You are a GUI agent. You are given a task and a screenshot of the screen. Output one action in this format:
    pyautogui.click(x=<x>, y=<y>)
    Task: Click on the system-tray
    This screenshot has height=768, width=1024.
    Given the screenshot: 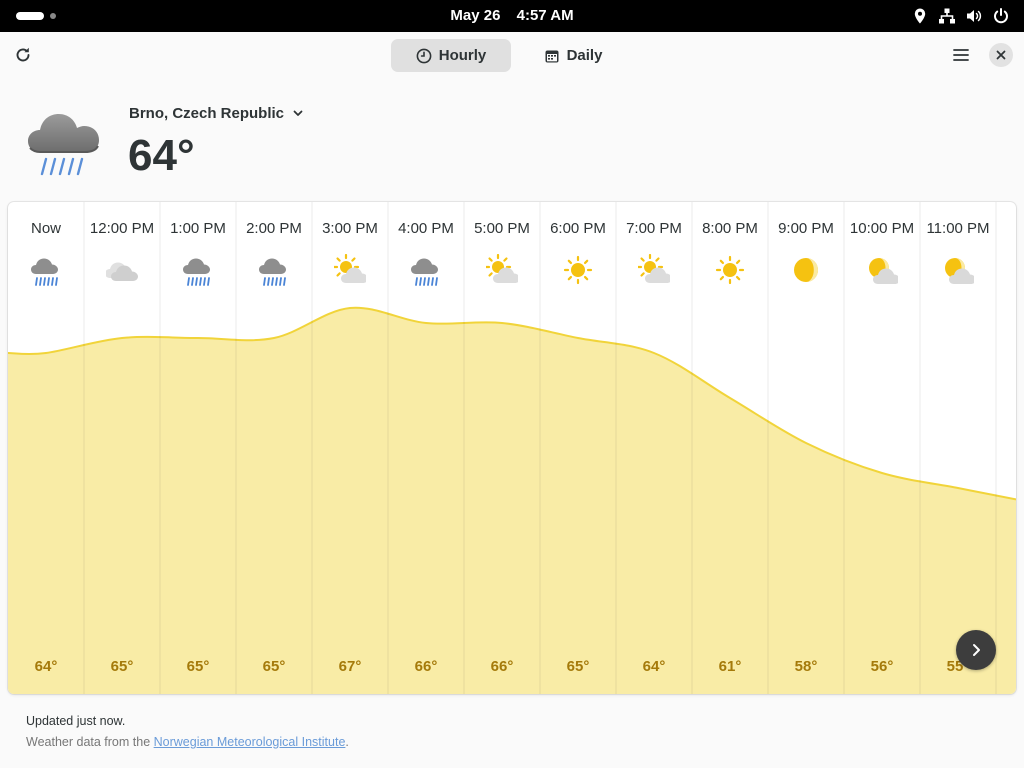 What is the action you would take?
    pyautogui.click(x=960, y=16)
    